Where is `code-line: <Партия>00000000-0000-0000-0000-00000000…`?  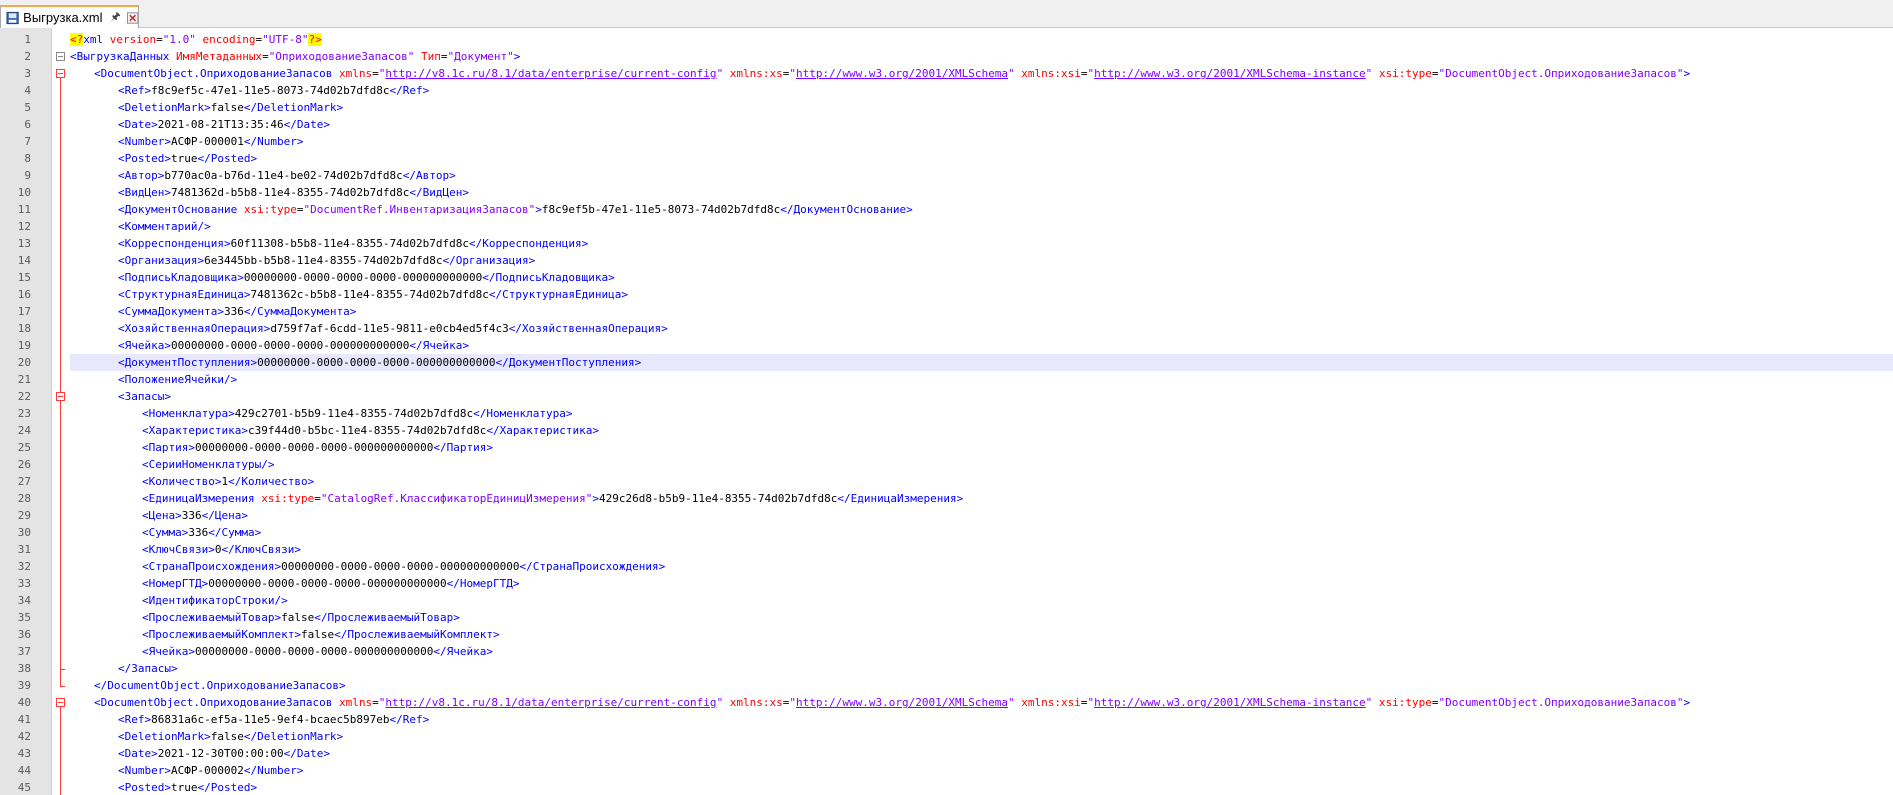
code-line: <Партия>00000000-0000-0000-0000-00000000… is located at coordinates (981, 447).